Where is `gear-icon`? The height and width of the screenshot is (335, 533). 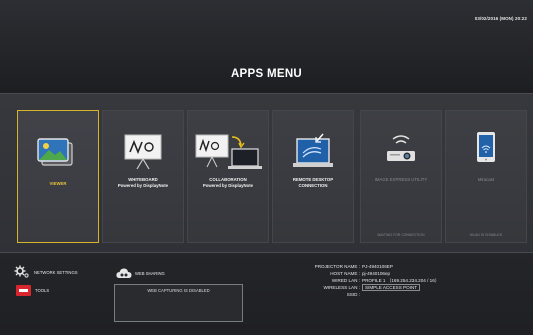 gear-icon is located at coordinates (21, 271).